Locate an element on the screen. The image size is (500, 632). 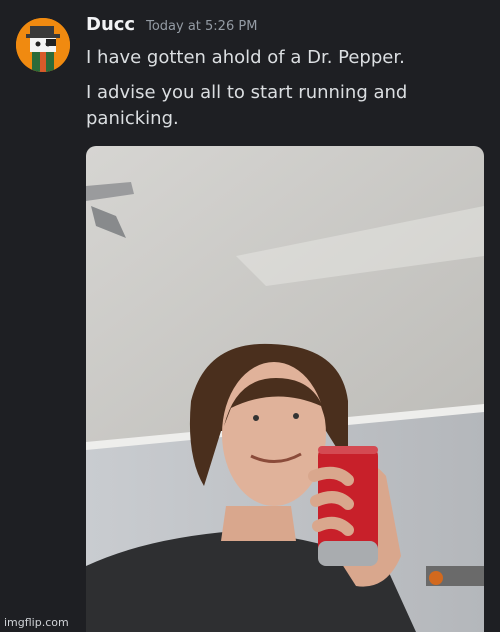
timestamp: Today at 5:26 PM is located at coordinates (201, 26).